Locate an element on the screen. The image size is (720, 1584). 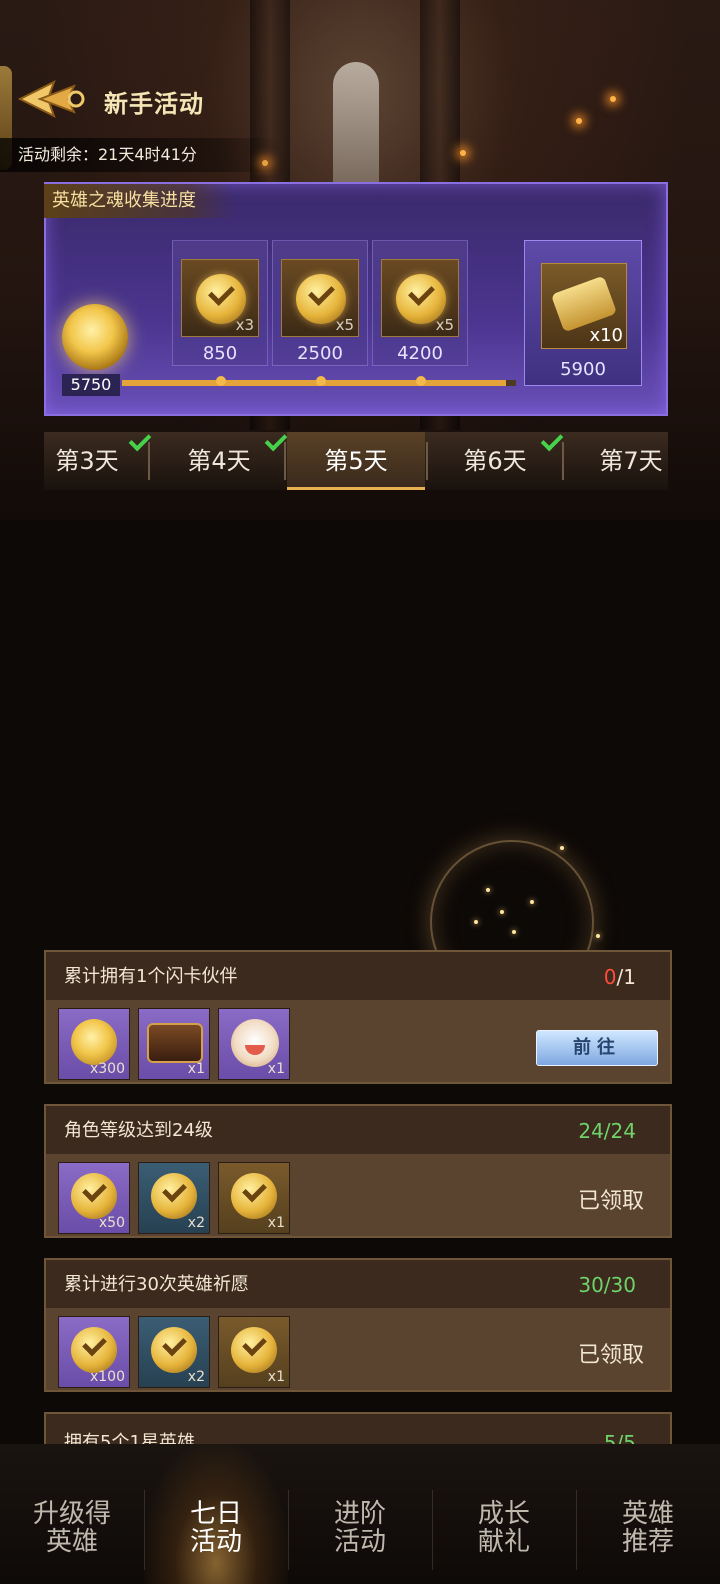
tab-label: 第5天 is located at coordinates (356, 461).